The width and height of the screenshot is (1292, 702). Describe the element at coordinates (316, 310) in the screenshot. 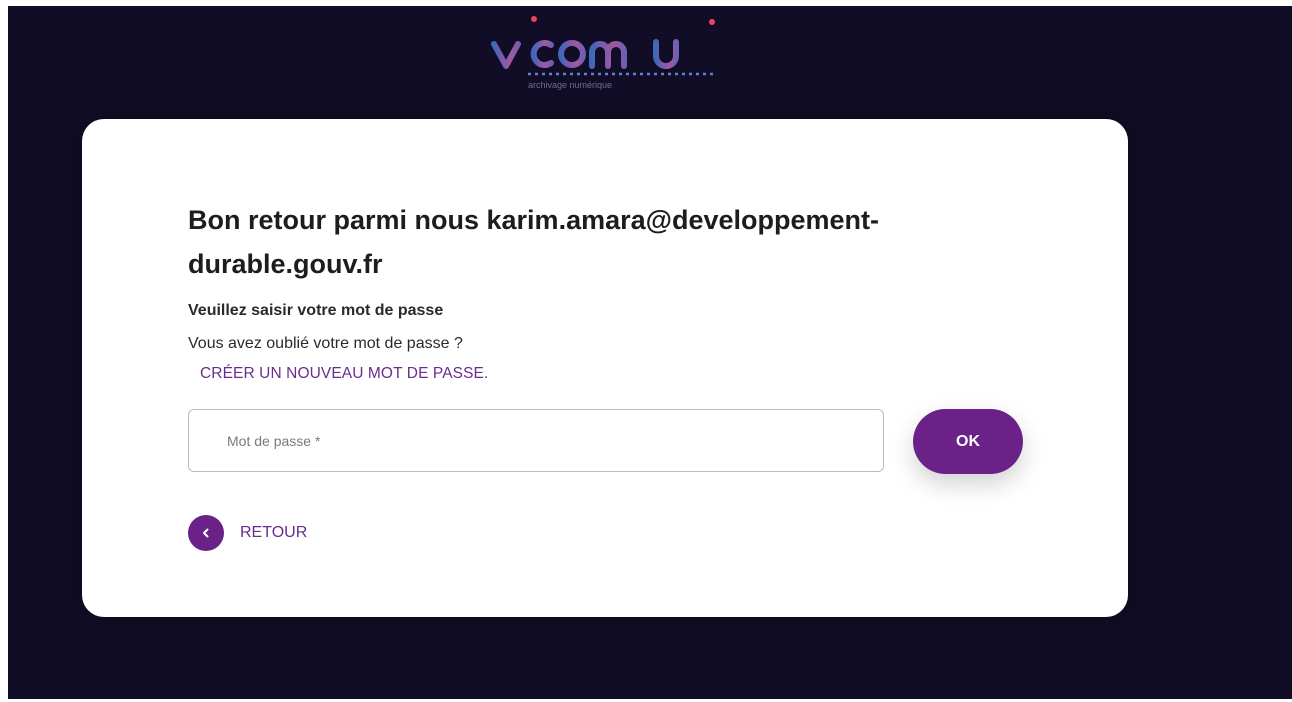

I see `password-instruction: Veuillez saisir votre mot de passe` at that location.